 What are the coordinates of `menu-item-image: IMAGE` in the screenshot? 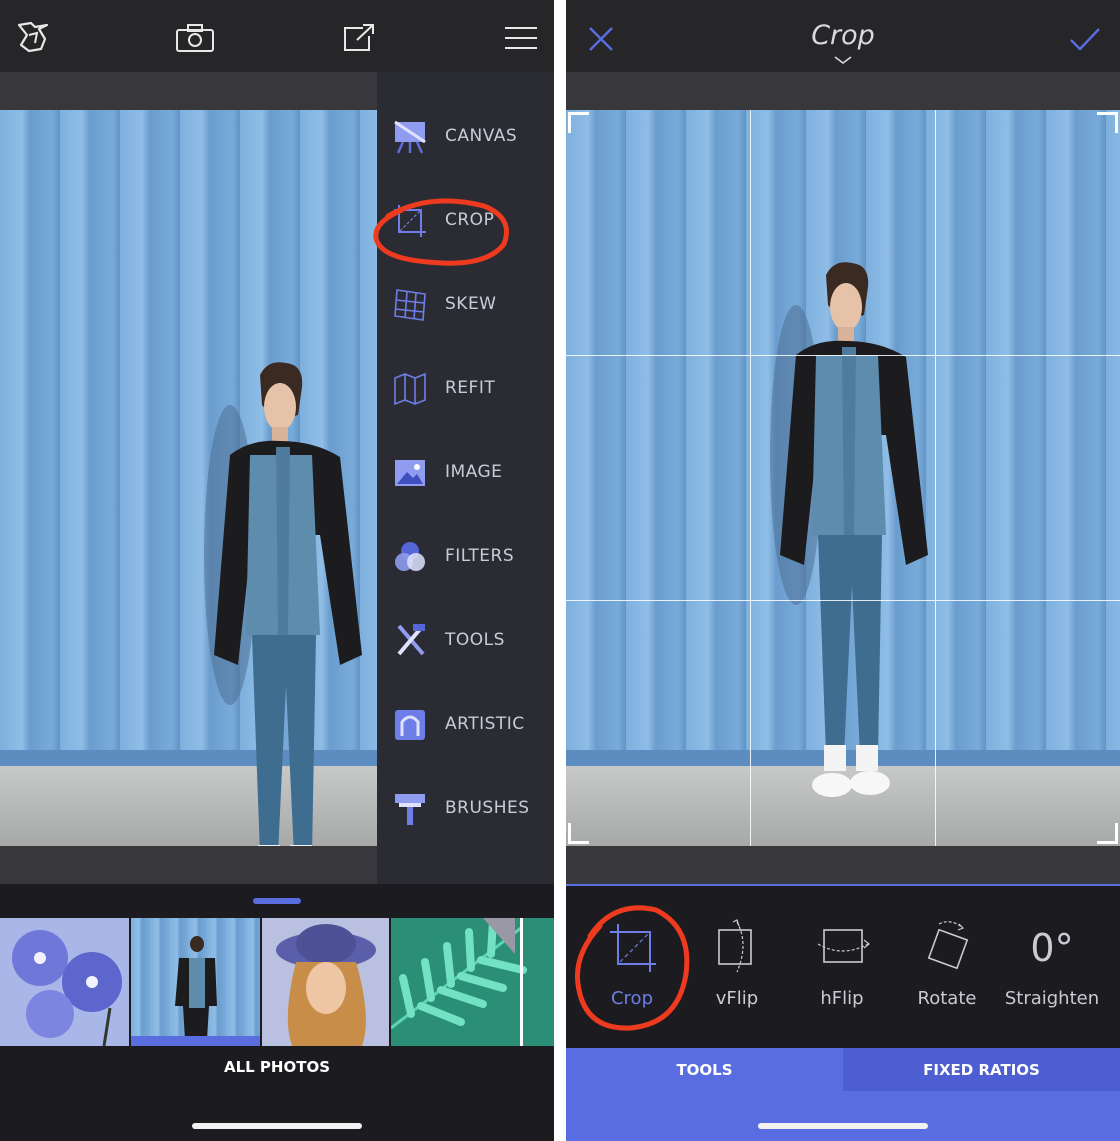 It's located at (465, 473).